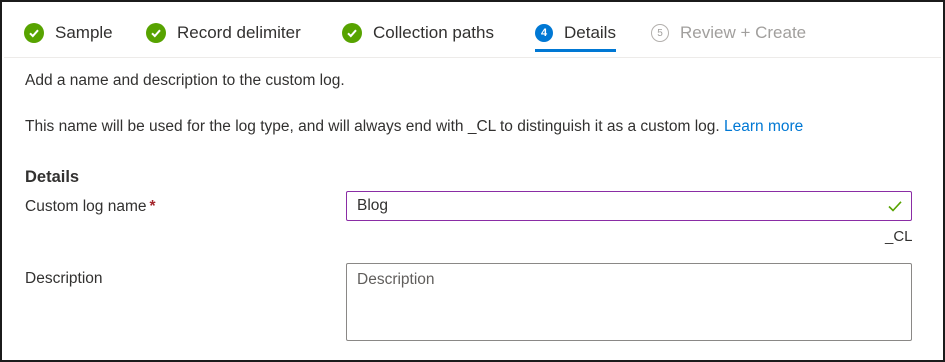  I want to click on step-label: Collection paths, so click(433, 32).